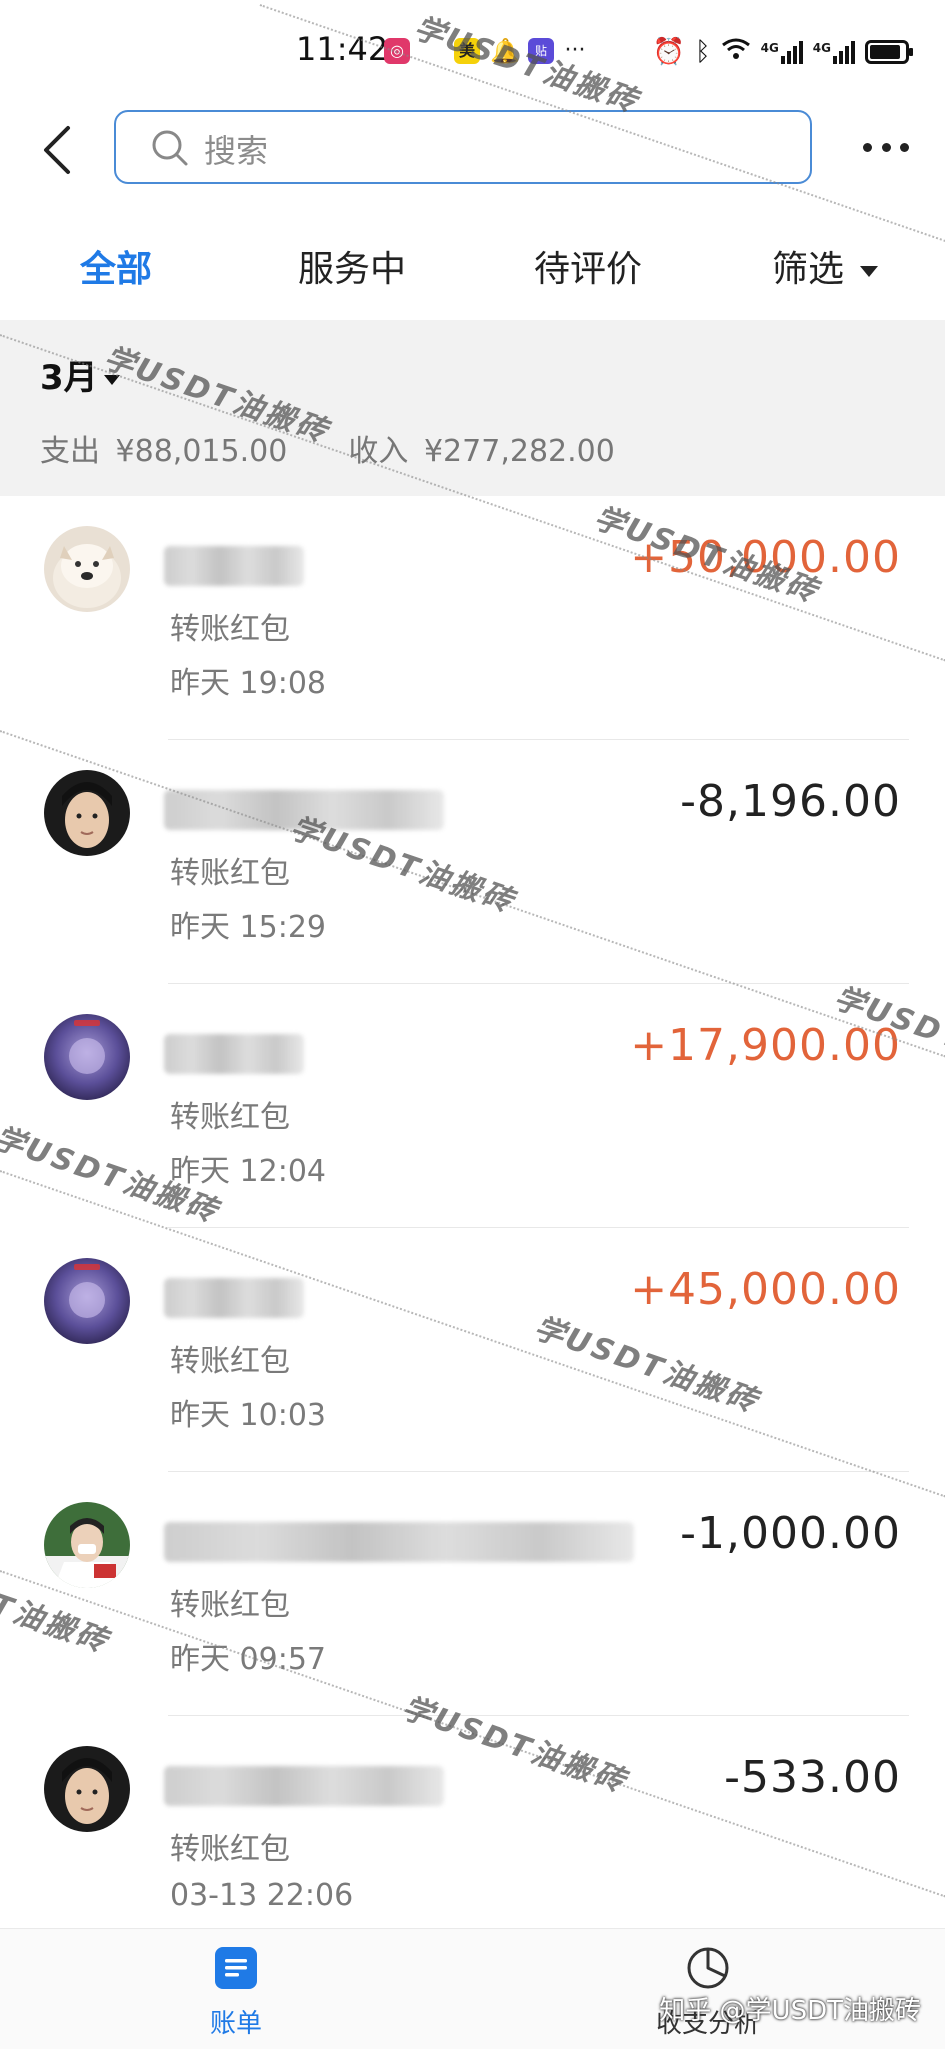  I want to click on transaction-amount: +50,000.00, so click(765, 557).